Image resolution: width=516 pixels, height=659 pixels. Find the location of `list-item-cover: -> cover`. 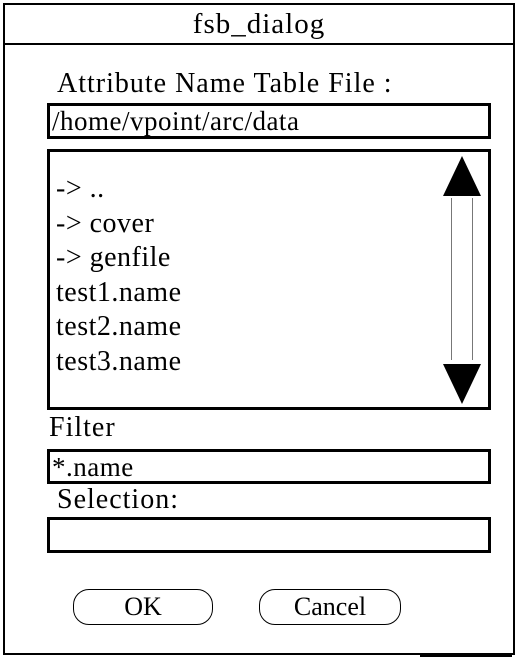

list-item-cover: -> cover is located at coordinates (246, 224).